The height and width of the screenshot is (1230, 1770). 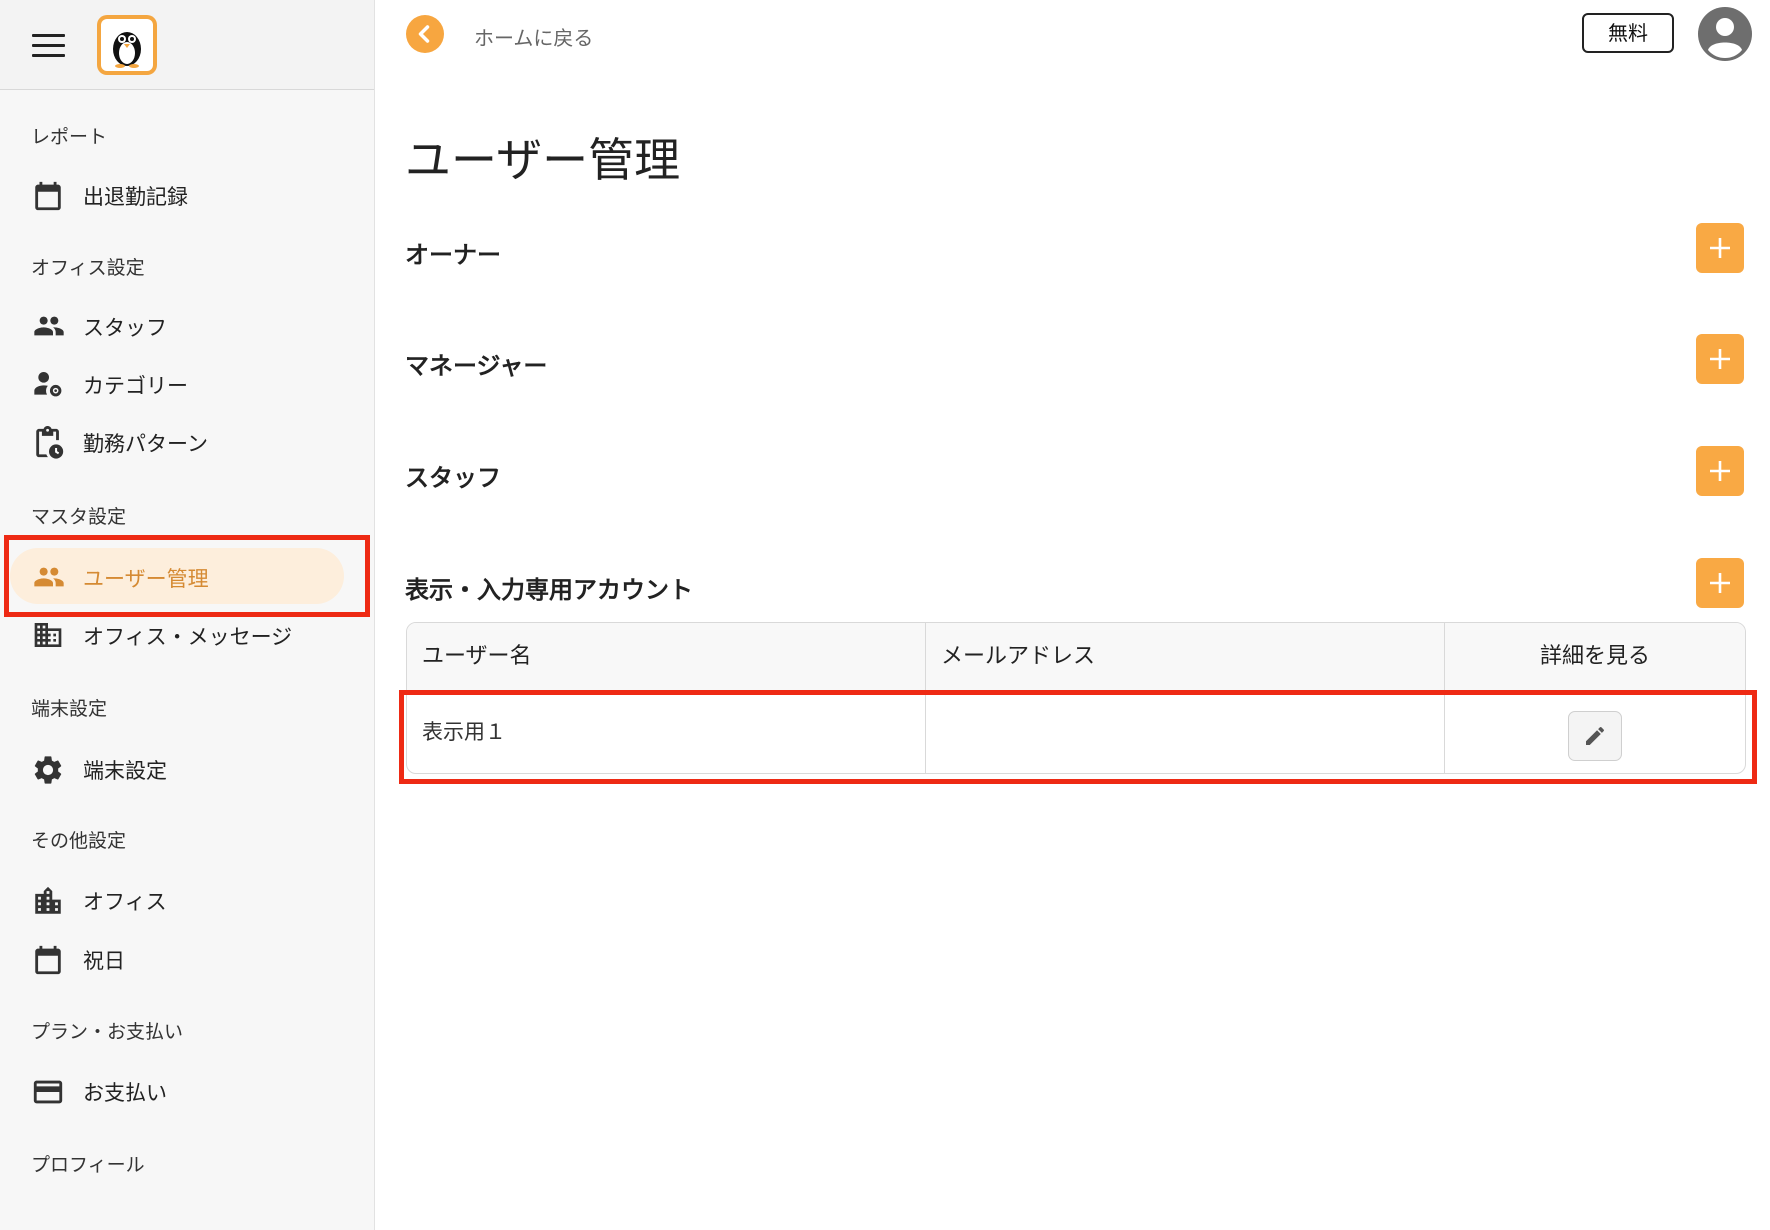 What do you see at coordinates (135, 197) in the screenshot?
I see `sidebar-item-label: 出退勤記録` at bounding box center [135, 197].